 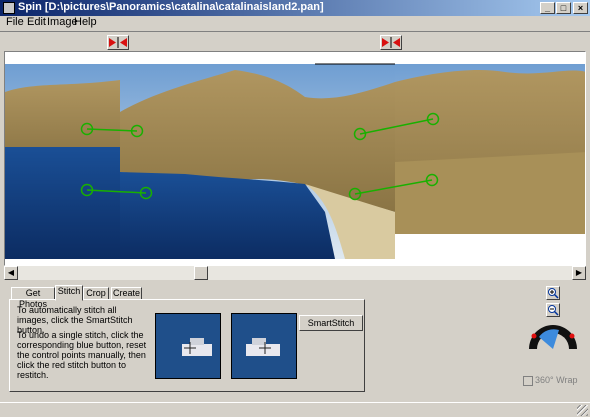 What do you see at coordinates (528, 381) in the screenshot?
I see `wrap-360-checkbox` at bounding box center [528, 381].